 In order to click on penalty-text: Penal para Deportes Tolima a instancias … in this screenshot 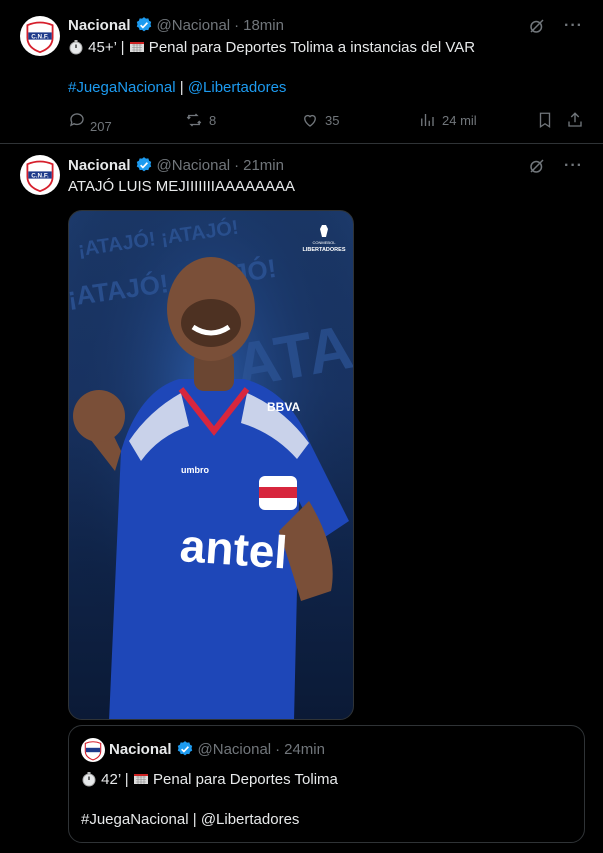, I will do `click(310, 47)`.